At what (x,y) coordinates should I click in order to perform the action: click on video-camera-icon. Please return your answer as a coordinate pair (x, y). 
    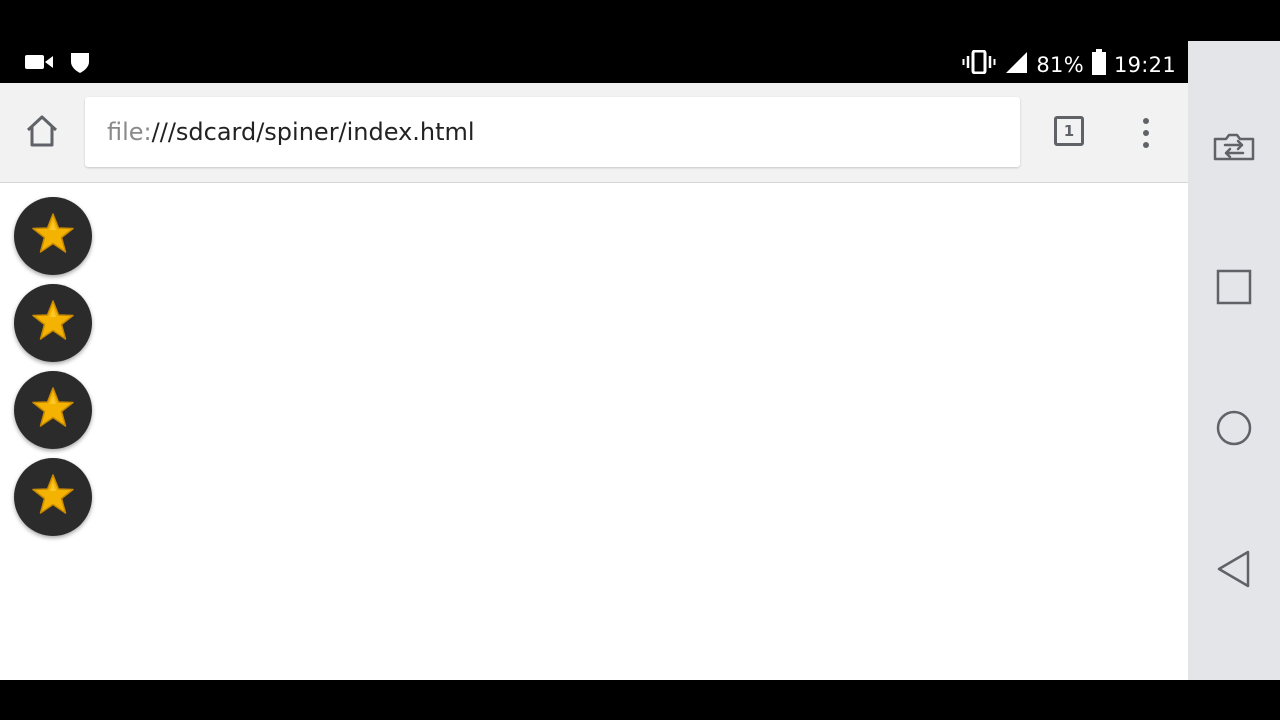
    Looking at the image, I should click on (39, 64).